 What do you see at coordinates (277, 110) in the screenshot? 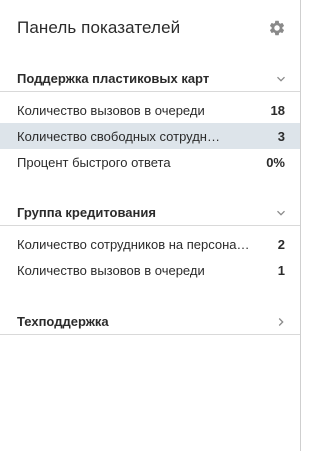
I see `metric-value: 18` at bounding box center [277, 110].